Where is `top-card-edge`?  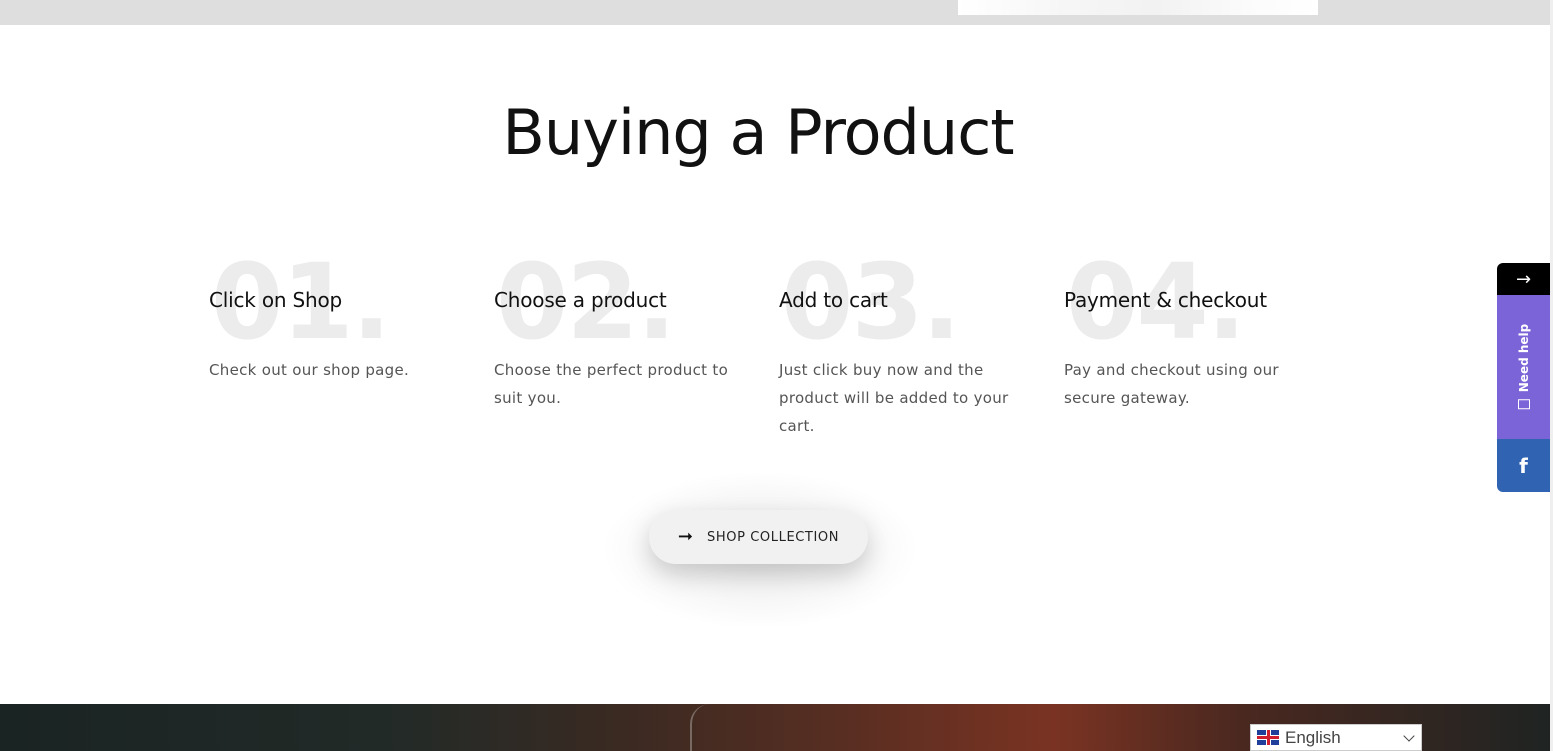 top-card-edge is located at coordinates (1138, 7).